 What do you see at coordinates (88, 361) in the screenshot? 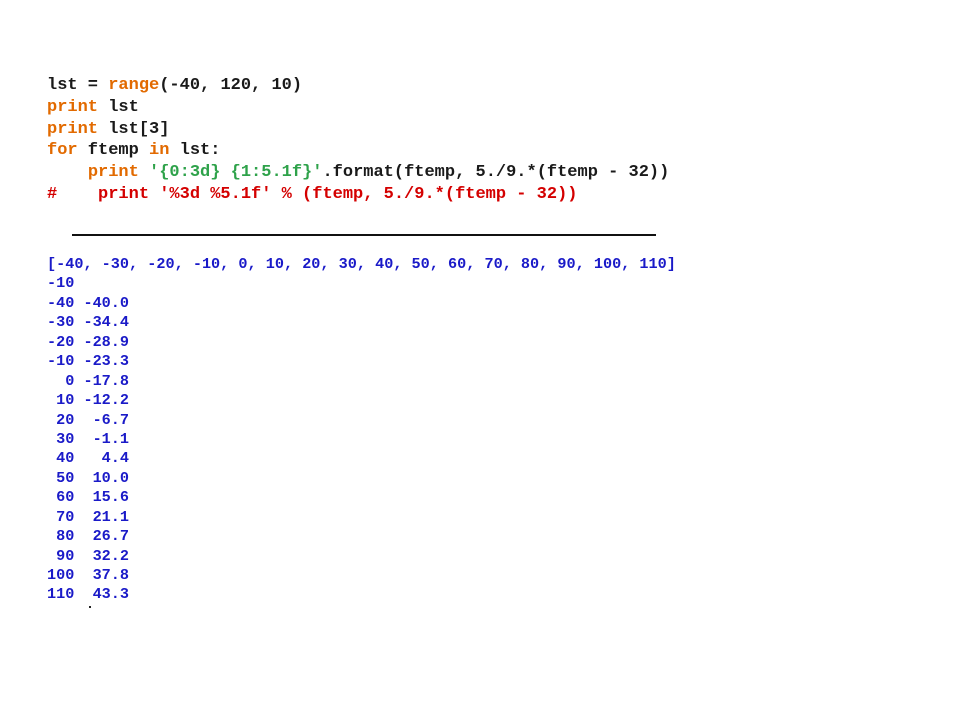
I see `output-line: -10 -23.3` at bounding box center [88, 361].